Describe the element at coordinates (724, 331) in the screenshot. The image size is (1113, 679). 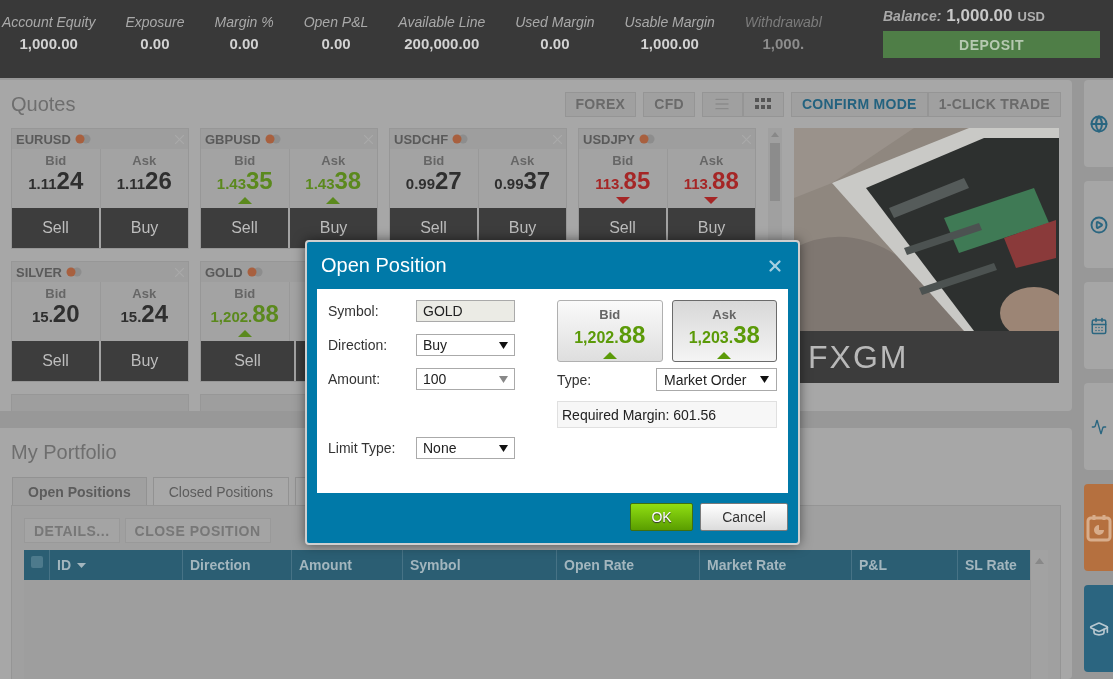
I see `price-button: Ask 1,203.38` at that location.